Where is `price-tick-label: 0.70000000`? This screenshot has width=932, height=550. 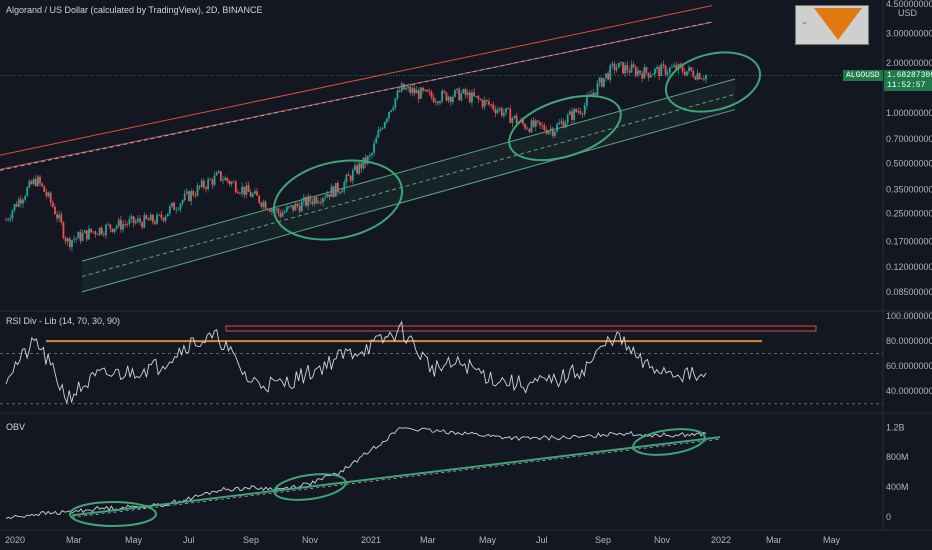 price-tick-label: 0.70000000 is located at coordinates (909, 139).